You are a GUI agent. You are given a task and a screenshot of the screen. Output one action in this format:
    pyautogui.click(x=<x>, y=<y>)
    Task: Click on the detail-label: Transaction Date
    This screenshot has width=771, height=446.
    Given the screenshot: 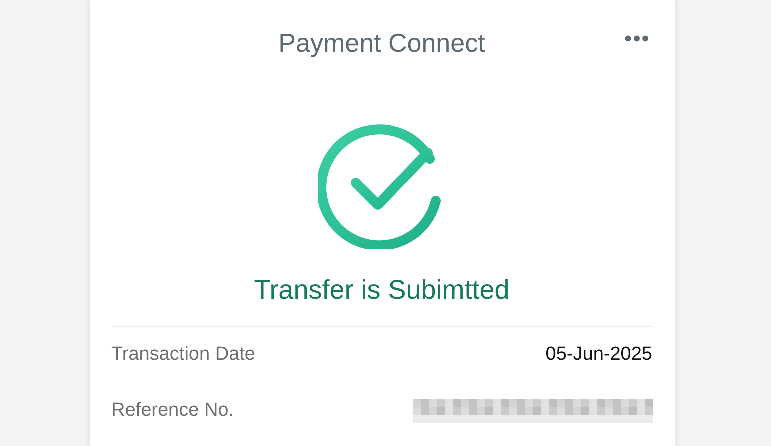 What is the action you would take?
    pyautogui.click(x=184, y=355)
    